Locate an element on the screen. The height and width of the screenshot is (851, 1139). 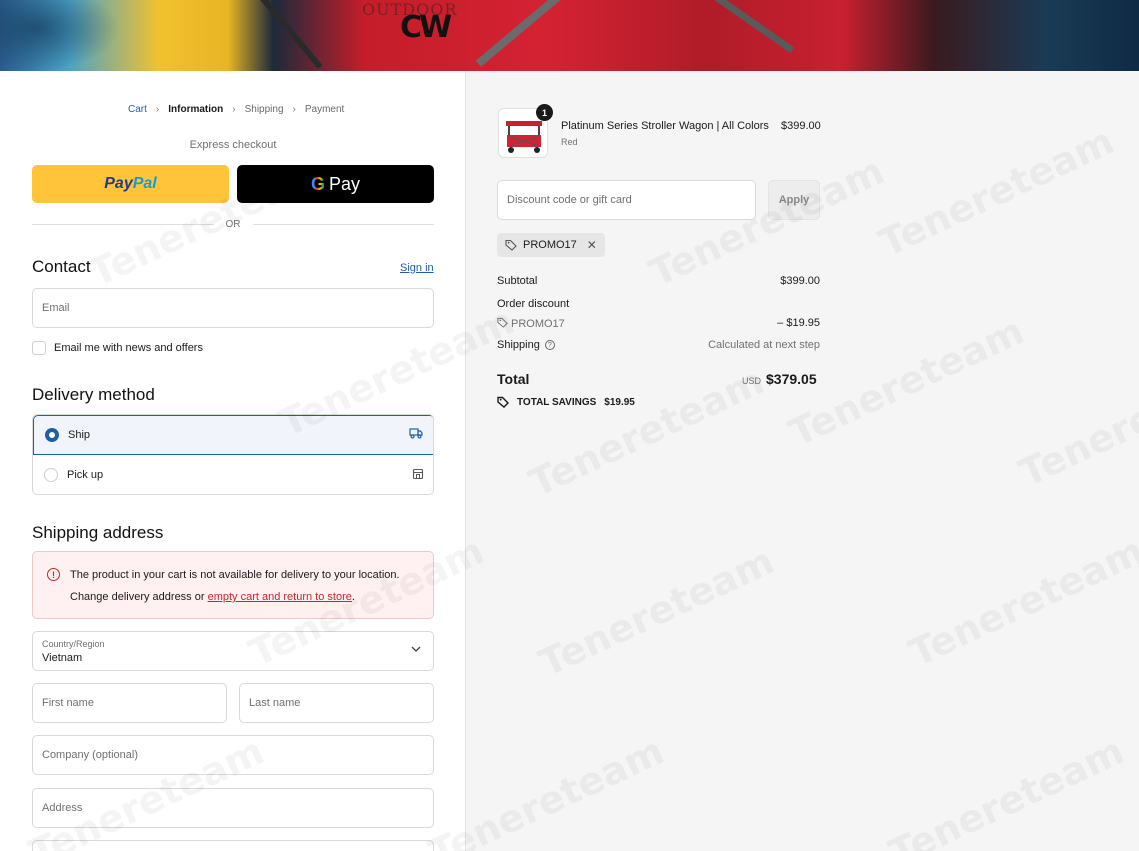
sign-in-link: Sign in is located at coordinates (417, 268).